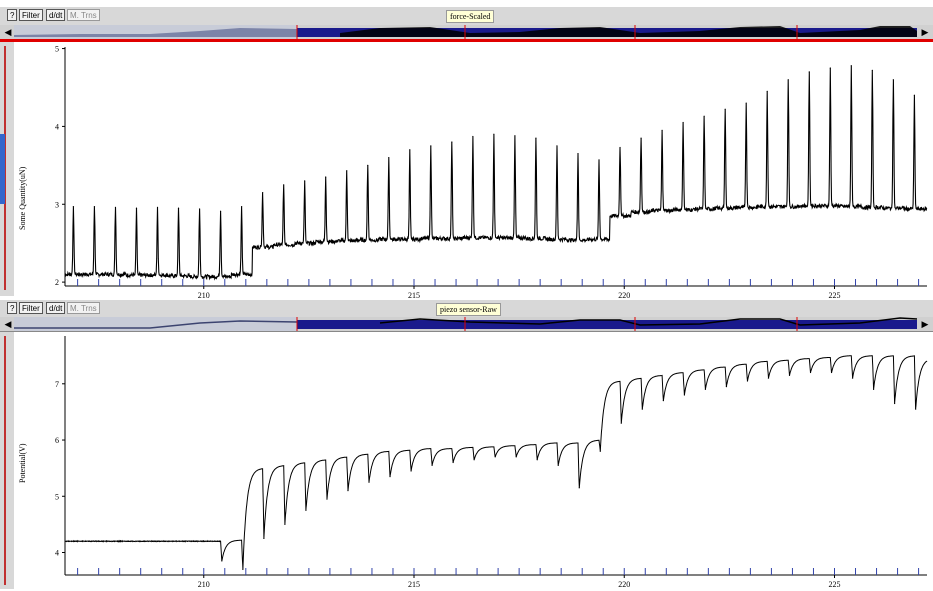  What do you see at coordinates (57, 553) in the screenshot?
I see `piezo-y-tick-label: 4` at bounding box center [57, 553].